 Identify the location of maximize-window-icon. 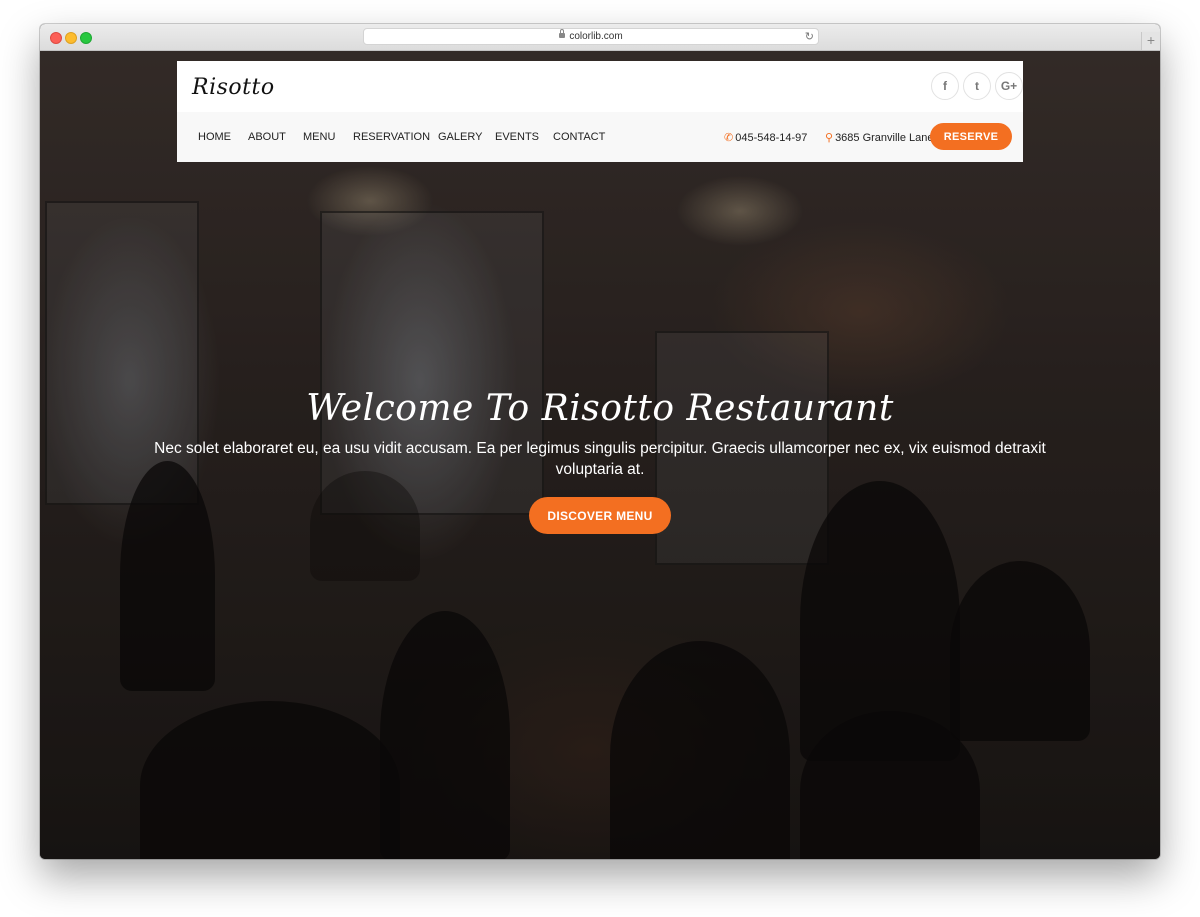
(86, 38).